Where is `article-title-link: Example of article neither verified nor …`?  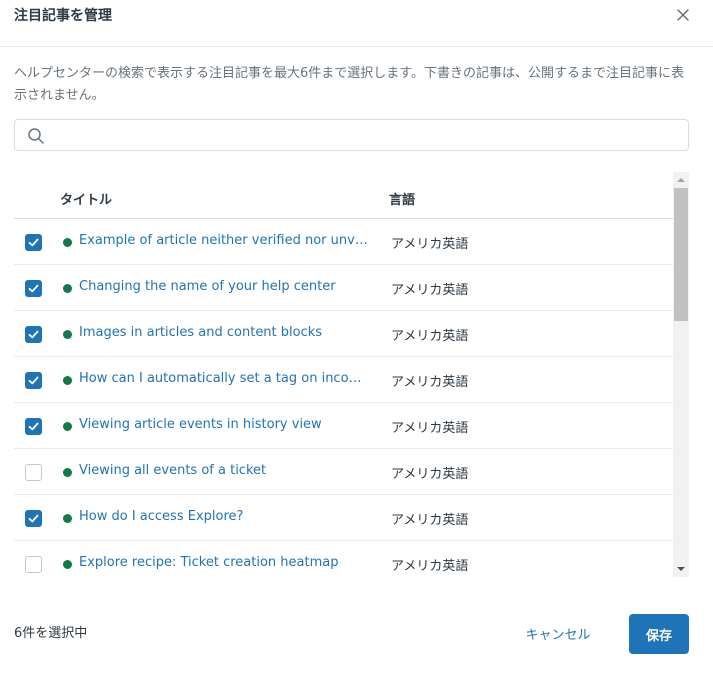 article-title-link: Example of article neither verified nor … is located at coordinates (224, 241).